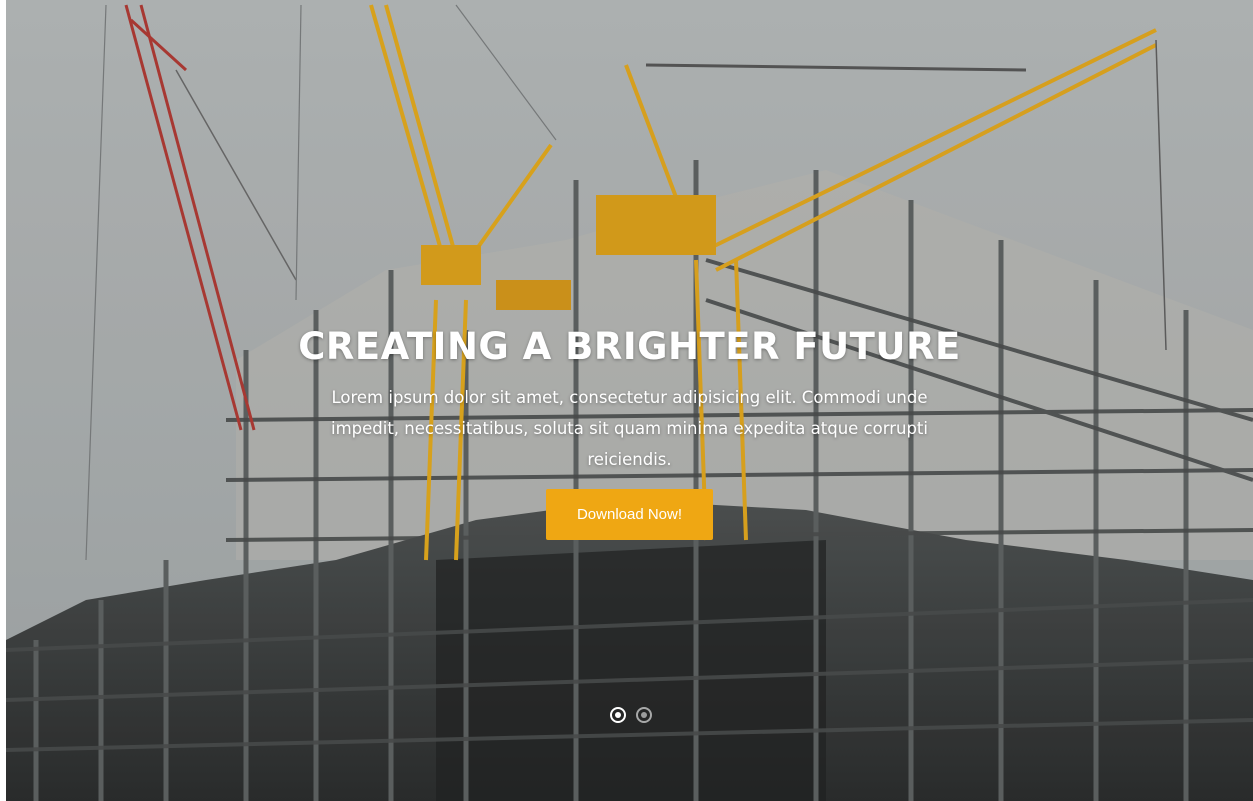 Image resolution: width=1253 pixels, height=801 pixels. What do you see at coordinates (629, 346) in the screenshot?
I see `hero-title: CREATING A BRIGHTER FUTURE` at bounding box center [629, 346].